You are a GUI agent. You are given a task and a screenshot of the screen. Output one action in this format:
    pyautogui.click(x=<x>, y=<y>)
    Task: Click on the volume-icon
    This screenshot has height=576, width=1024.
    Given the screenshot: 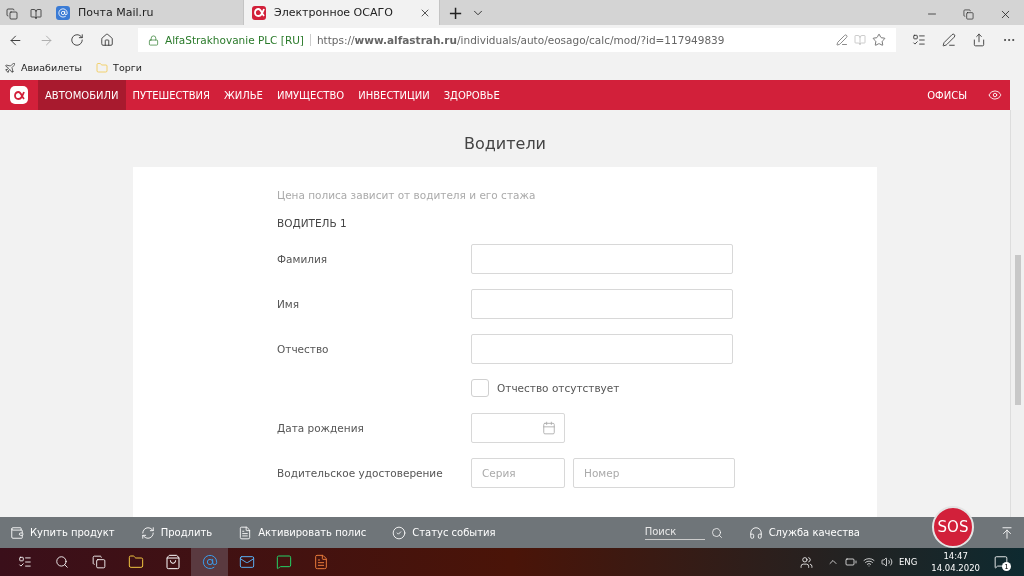 What is the action you would take?
    pyautogui.click(x=887, y=562)
    